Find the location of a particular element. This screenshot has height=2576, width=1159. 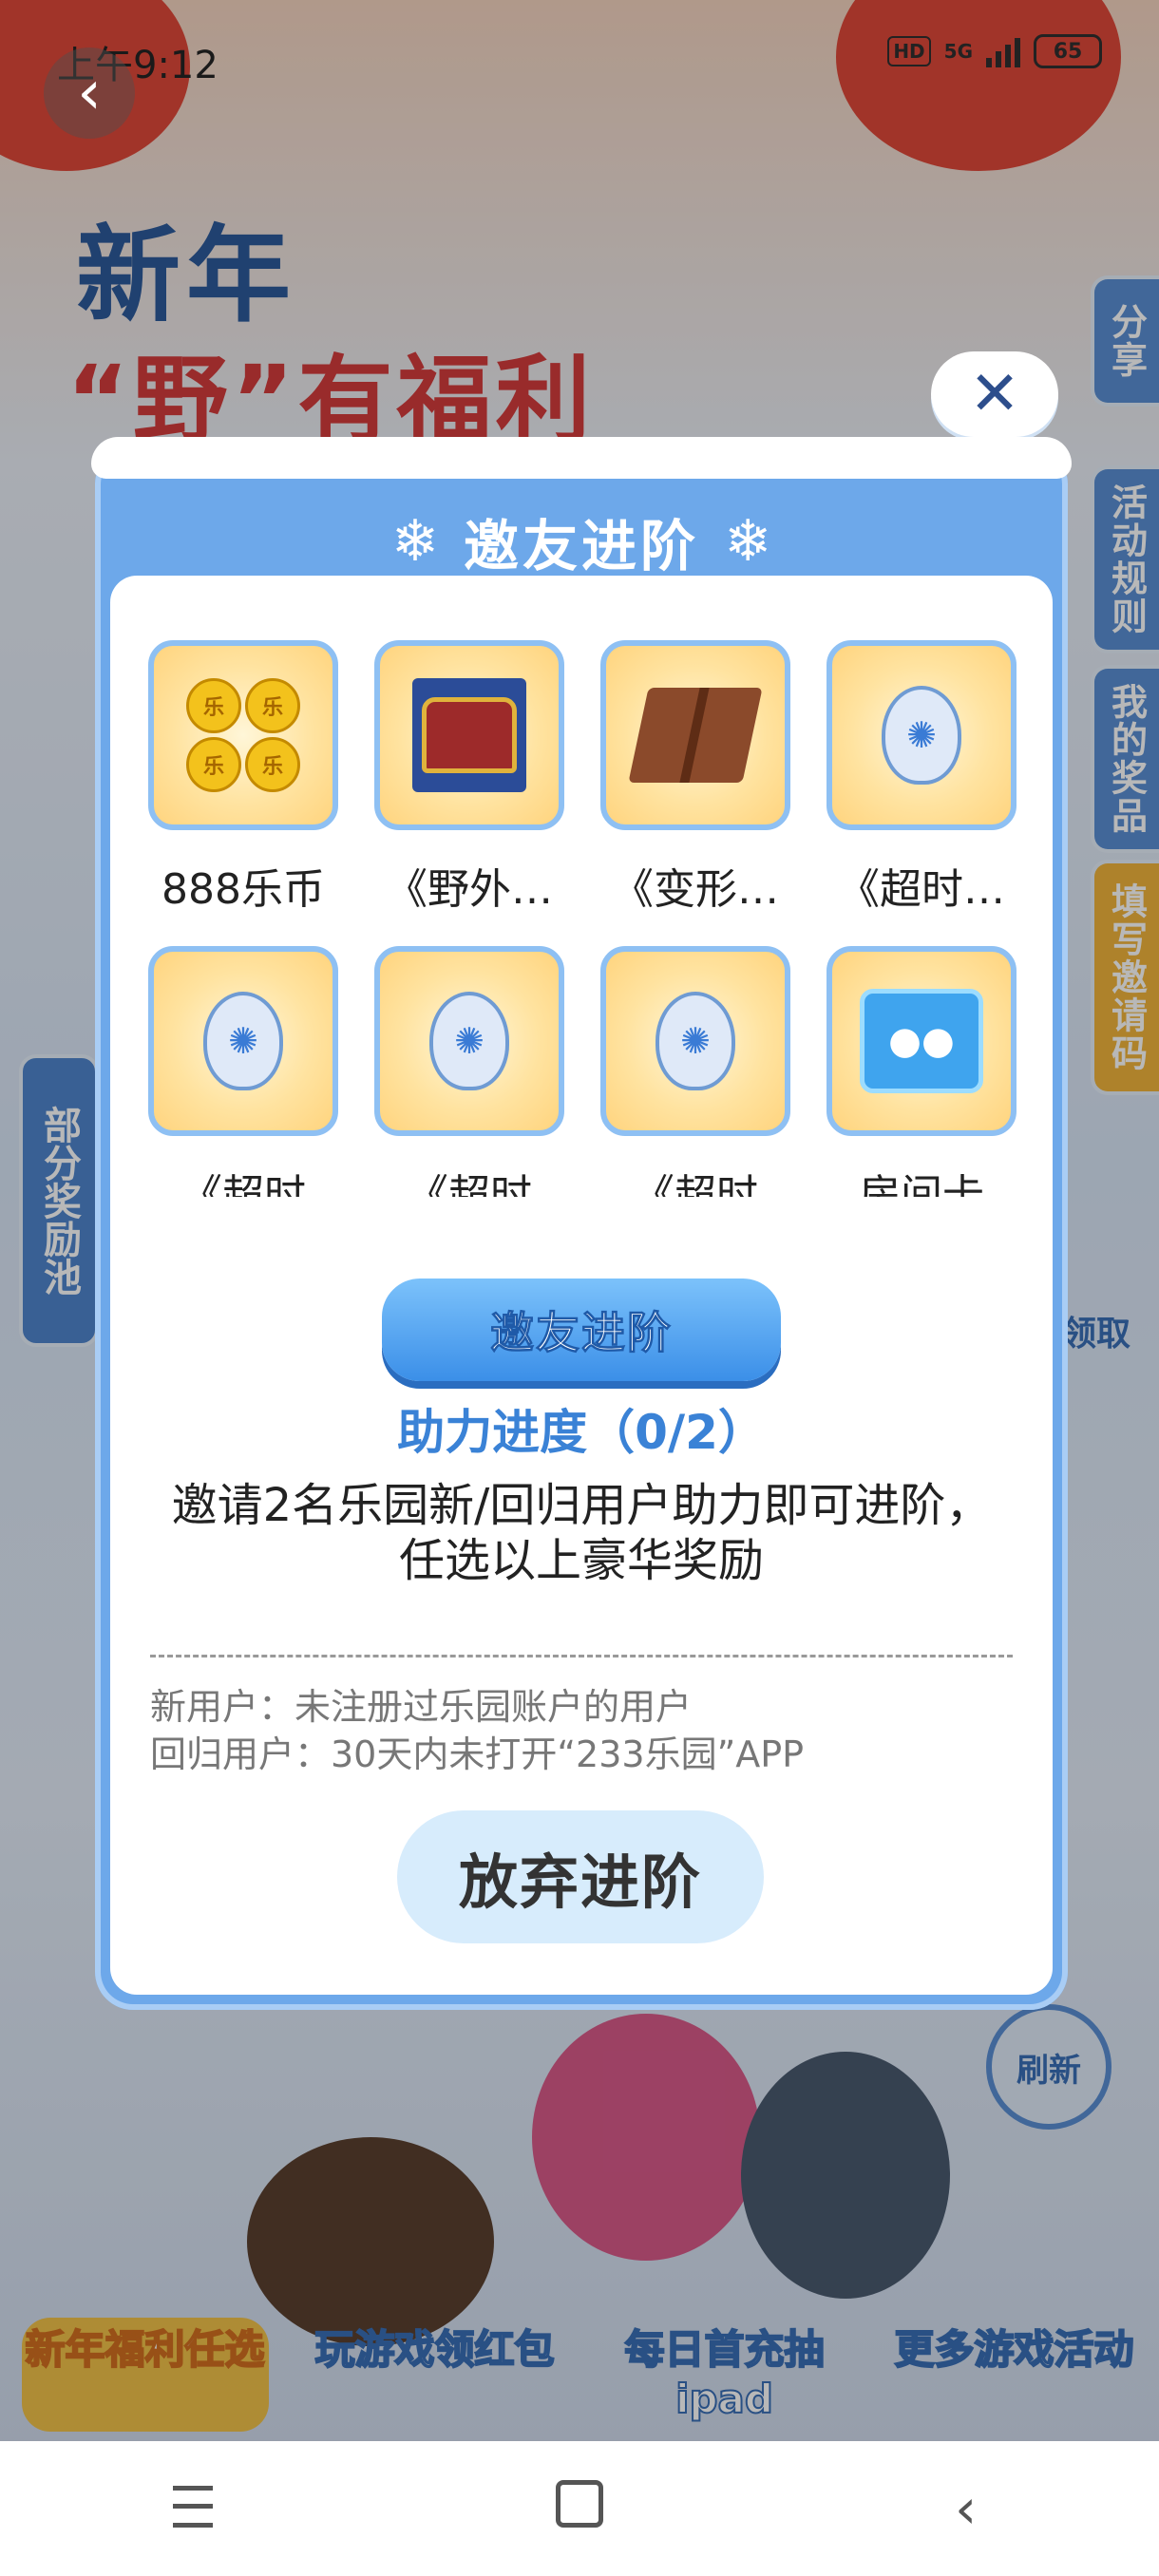

battery-icon: 65 is located at coordinates (1068, 51).